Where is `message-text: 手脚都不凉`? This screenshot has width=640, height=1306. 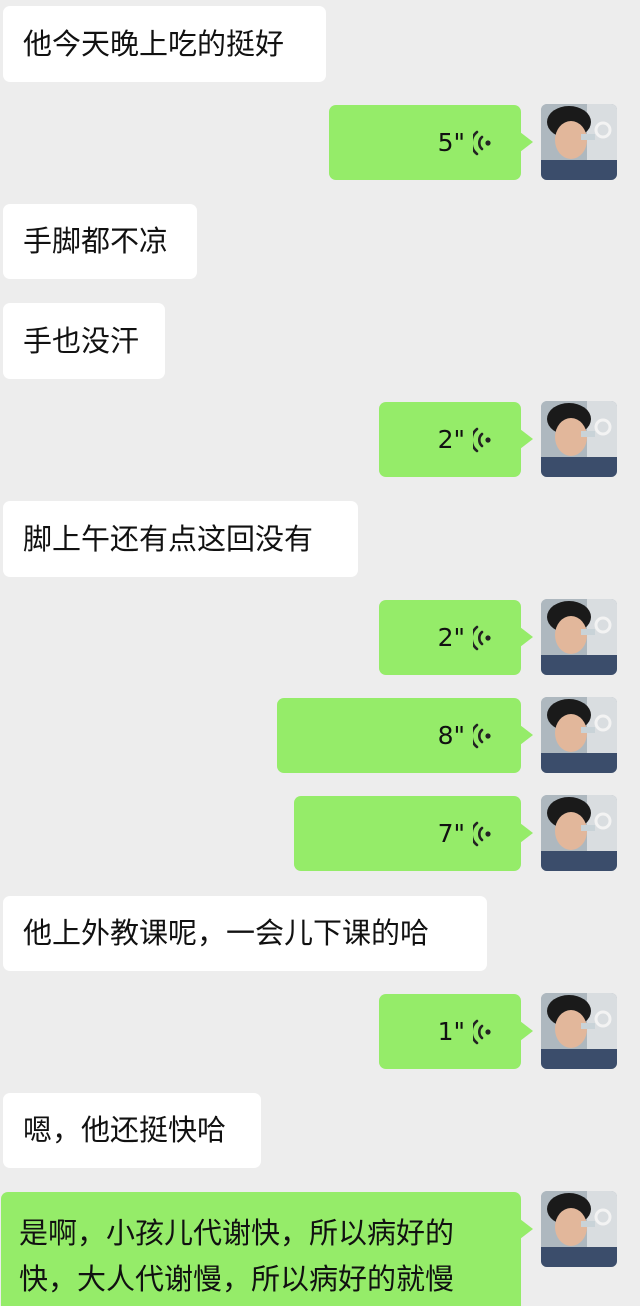 message-text: 手脚都不凉 is located at coordinates (96, 241).